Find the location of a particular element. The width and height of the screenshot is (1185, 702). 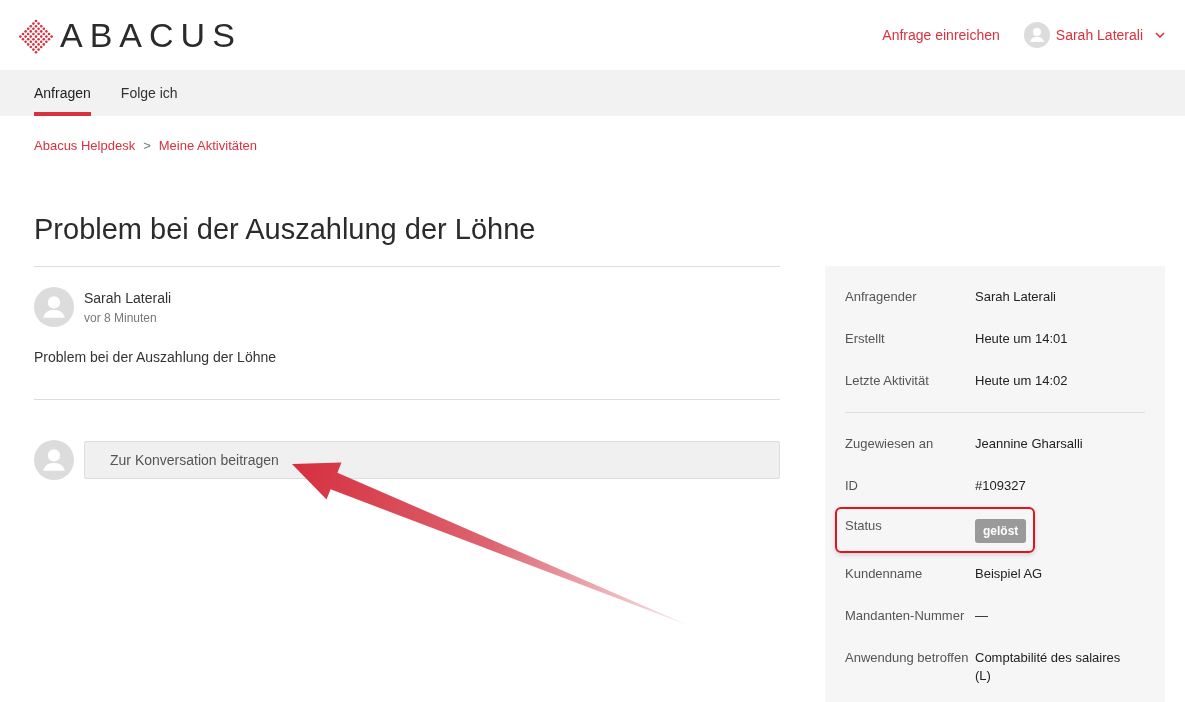

detail-label: Anfragender is located at coordinates (881, 297).